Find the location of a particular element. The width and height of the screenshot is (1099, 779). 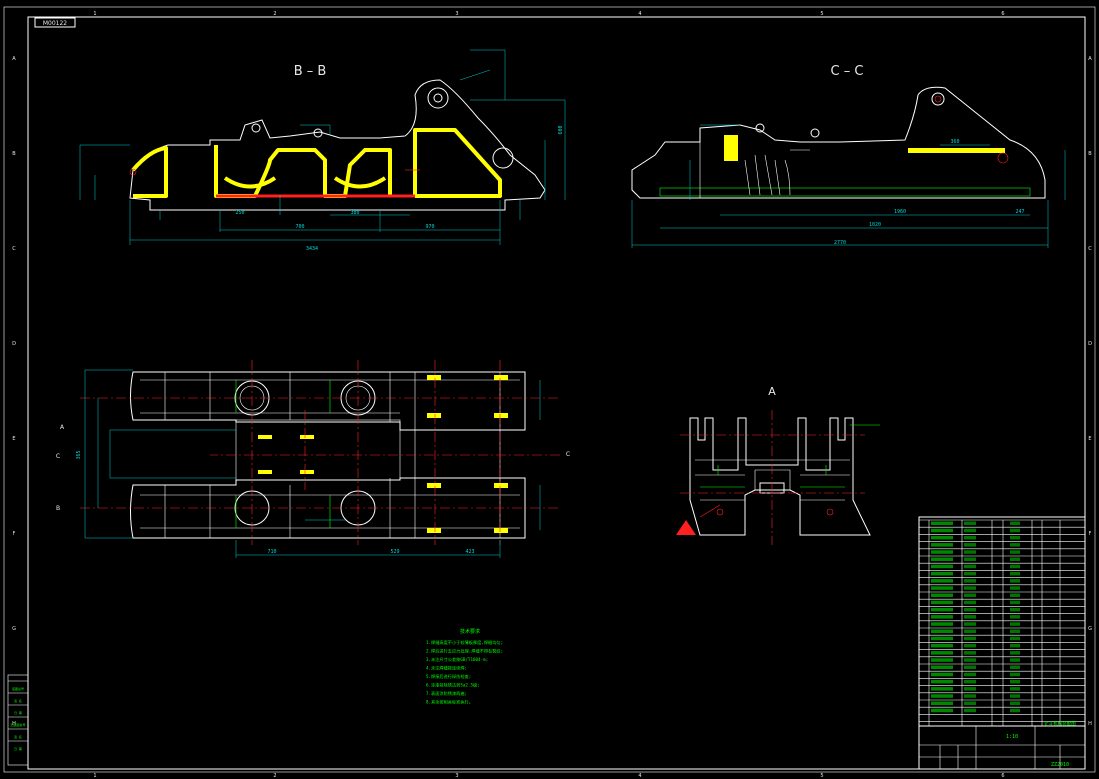

grid-side-label: D is located at coordinates (14, 344).